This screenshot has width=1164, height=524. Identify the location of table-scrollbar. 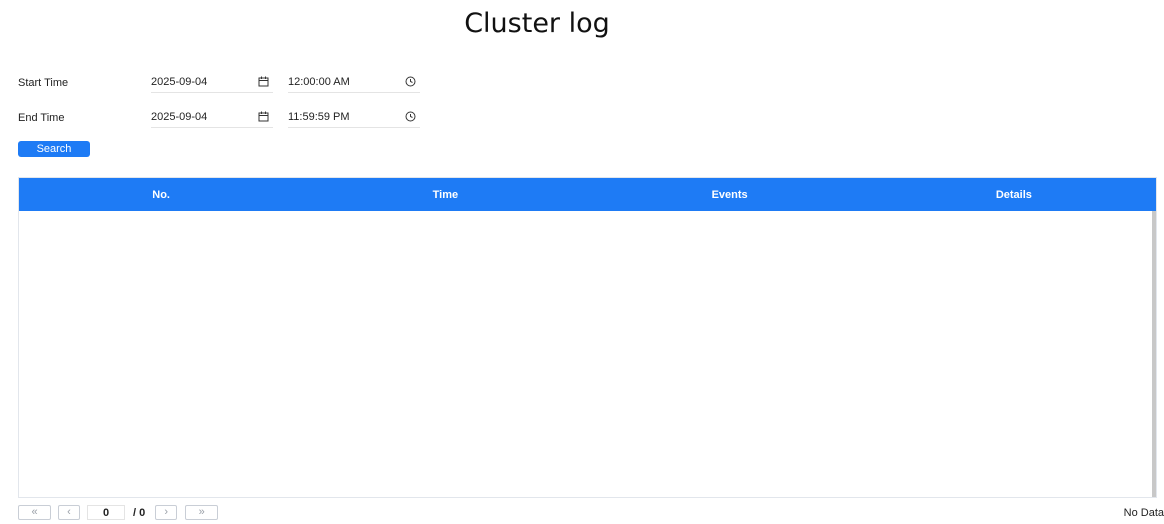
(1154, 354).